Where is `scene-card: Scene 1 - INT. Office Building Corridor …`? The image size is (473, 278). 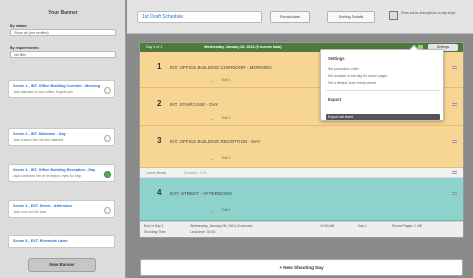 scene-card: Scene 1 - INT. Office Building Corridor … is located at coordinates (61, 89).